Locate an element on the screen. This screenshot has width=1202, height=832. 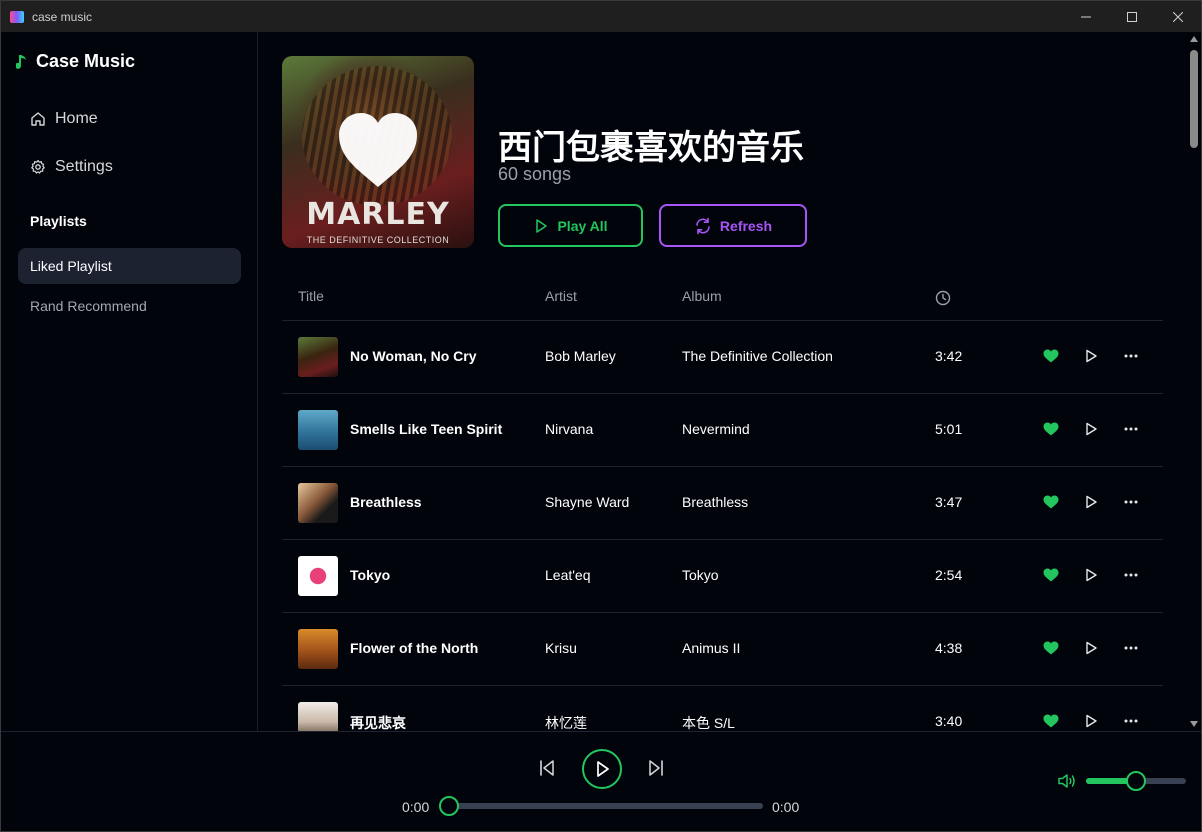
progress-handle is located at coordinates (449, 806).